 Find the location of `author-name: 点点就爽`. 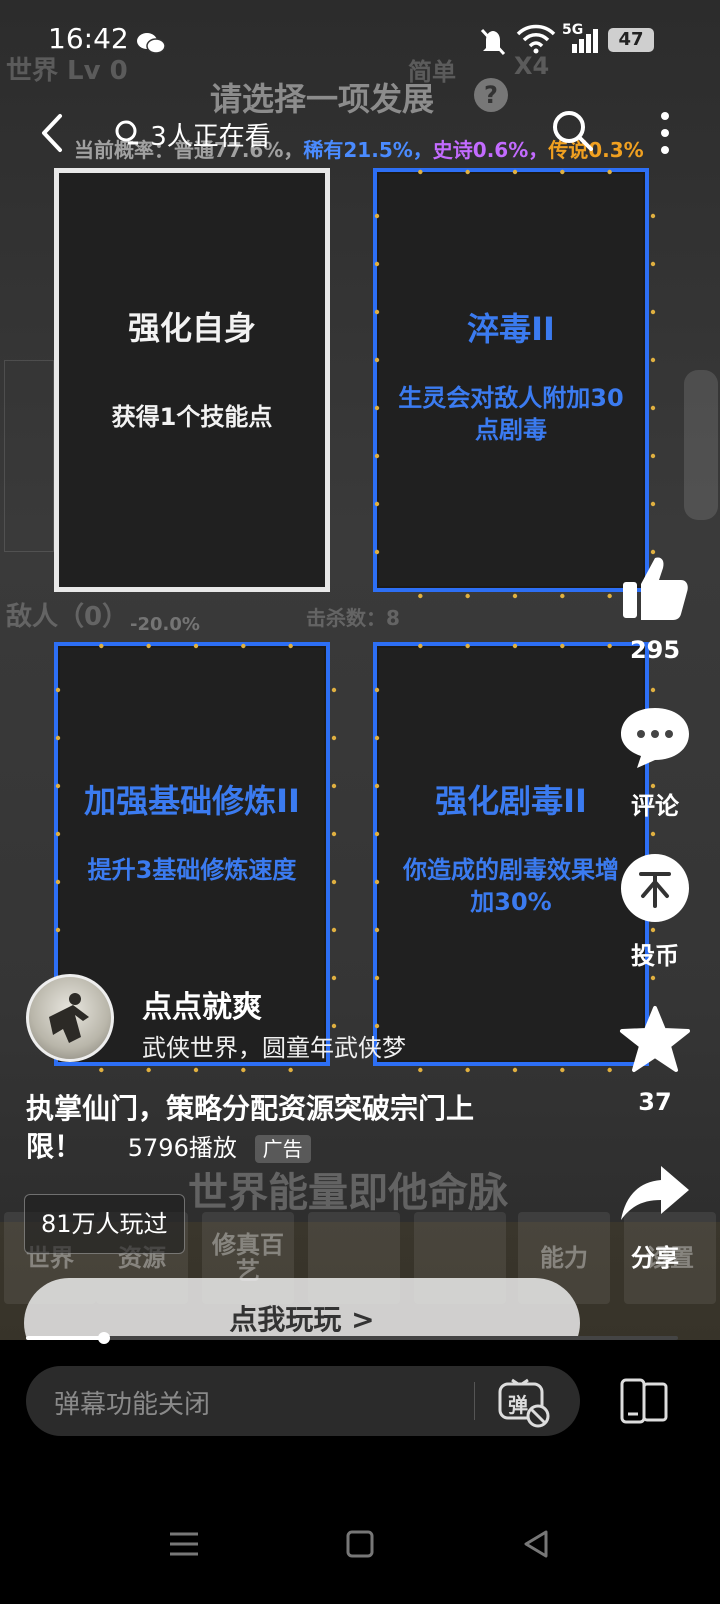

author-name: 点点就爽 is located at coordinates (202, 1004).